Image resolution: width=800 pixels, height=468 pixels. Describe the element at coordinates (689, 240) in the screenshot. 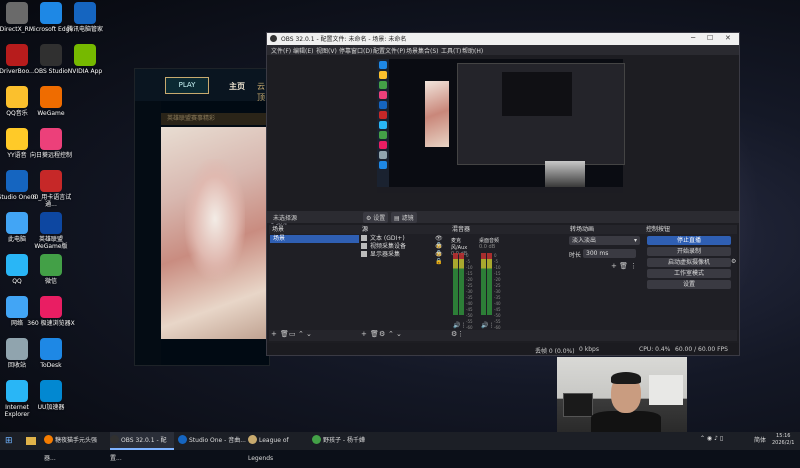

I see `stop-streaming-button: 停止直播` at that location.